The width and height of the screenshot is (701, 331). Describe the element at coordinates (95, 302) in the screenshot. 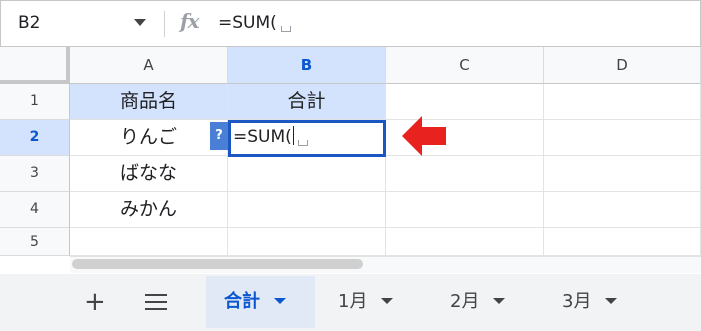

I see `add-sheet-button: +` at that location.